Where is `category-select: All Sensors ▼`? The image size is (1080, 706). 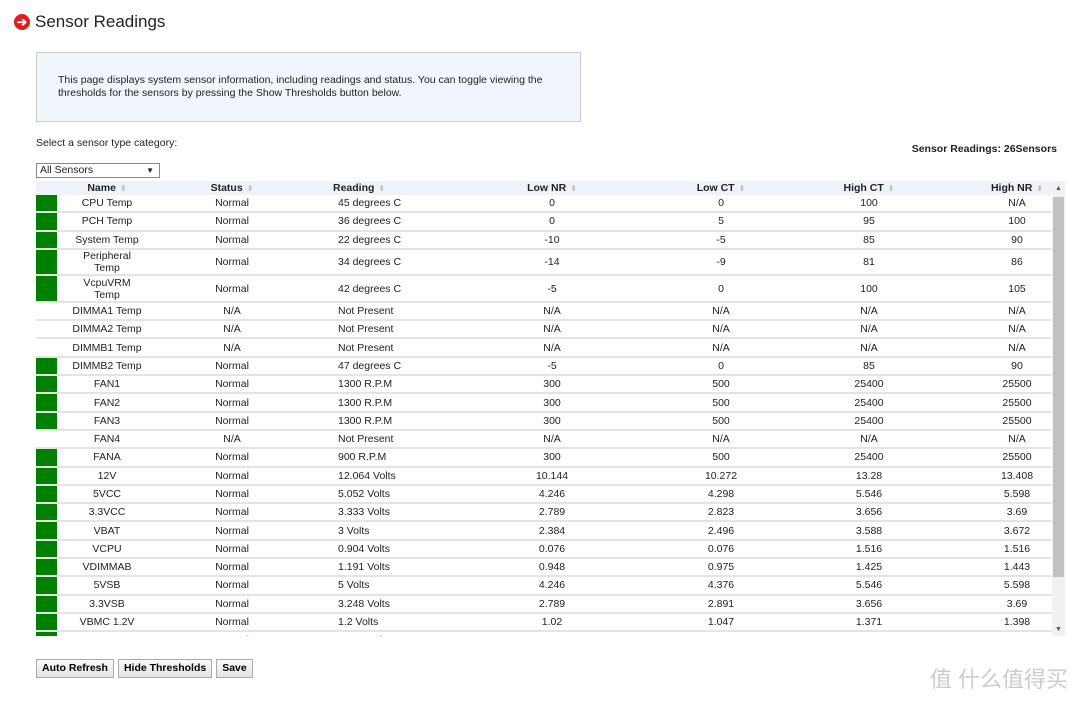
category-select: All Sensors ▼ is located at coordinates (98, 170).